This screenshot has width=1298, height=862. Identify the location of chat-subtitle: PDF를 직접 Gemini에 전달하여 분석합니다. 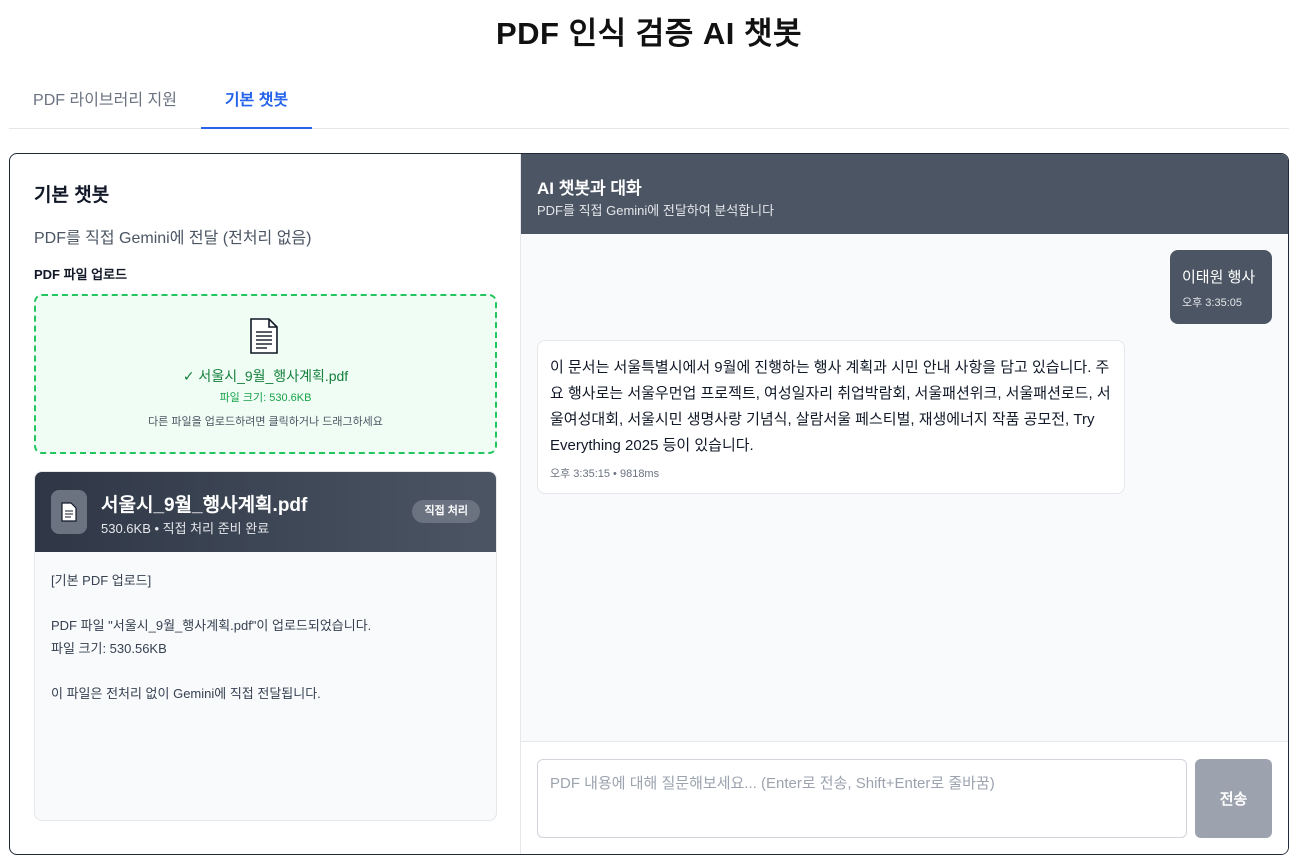
(656, 210).